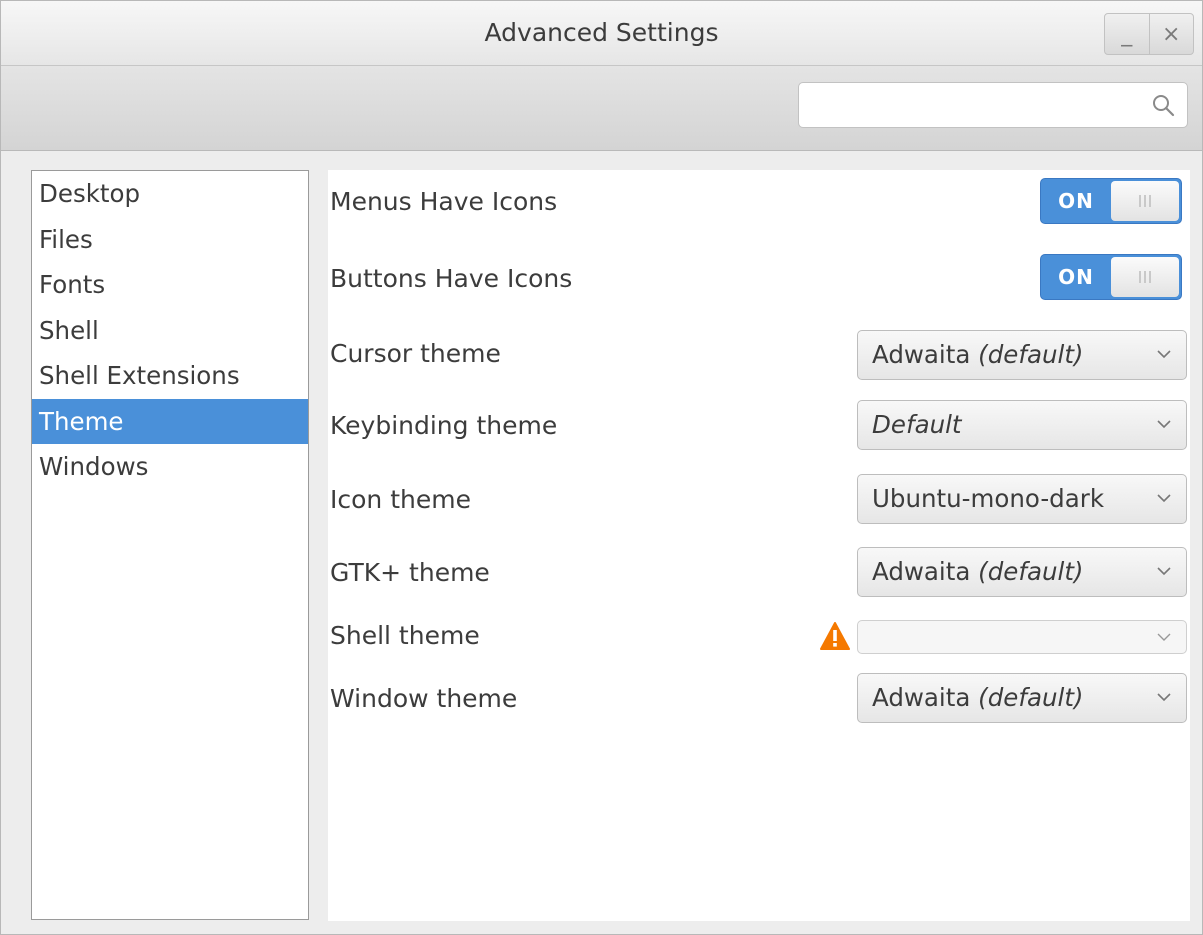 This screenshot has height=935, width=1203. I want to click on dropdown-value: Ubuntu-mono-dark, so click(988, 498).